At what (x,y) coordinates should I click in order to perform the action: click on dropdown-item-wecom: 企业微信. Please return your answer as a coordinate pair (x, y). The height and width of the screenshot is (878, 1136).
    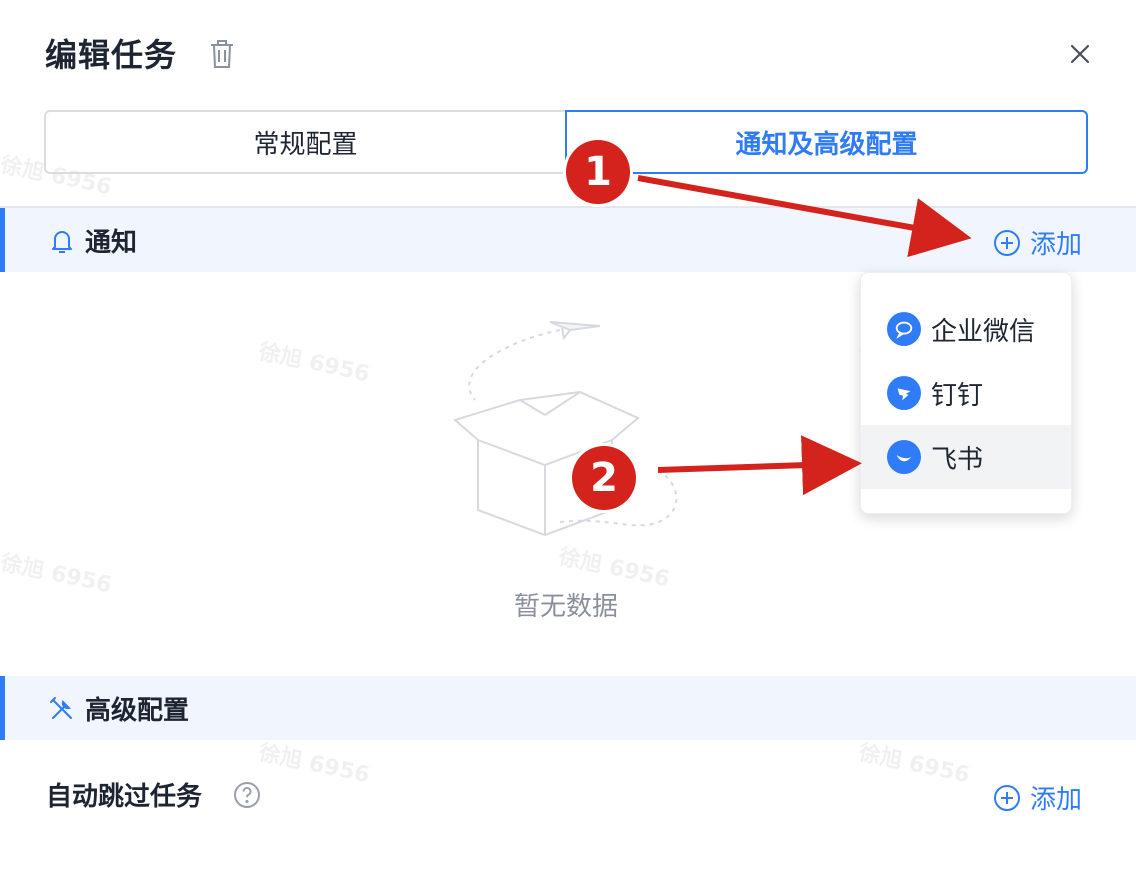
    Looking at the image, I should click on (966, 329).